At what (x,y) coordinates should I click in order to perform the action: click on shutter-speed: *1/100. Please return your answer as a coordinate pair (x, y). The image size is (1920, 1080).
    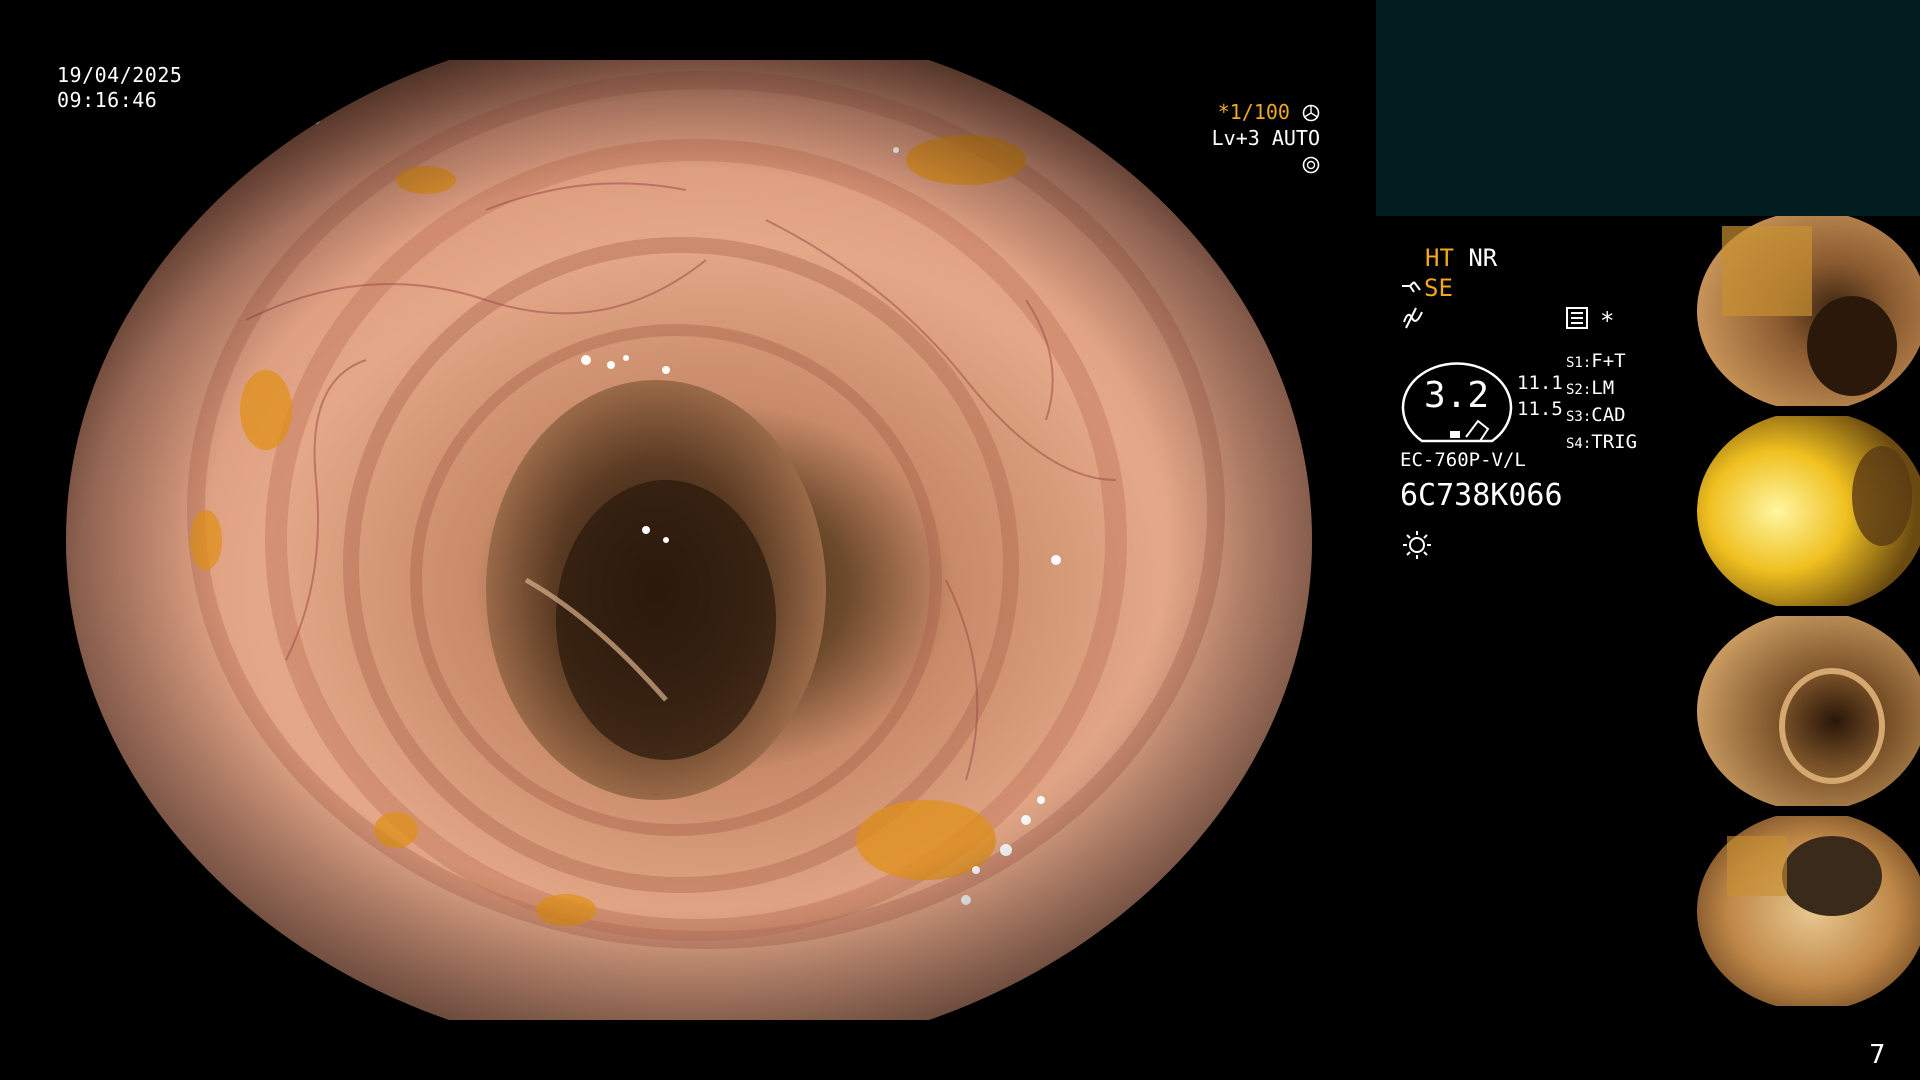
    Looking at the image, I should click on (1253, 112).